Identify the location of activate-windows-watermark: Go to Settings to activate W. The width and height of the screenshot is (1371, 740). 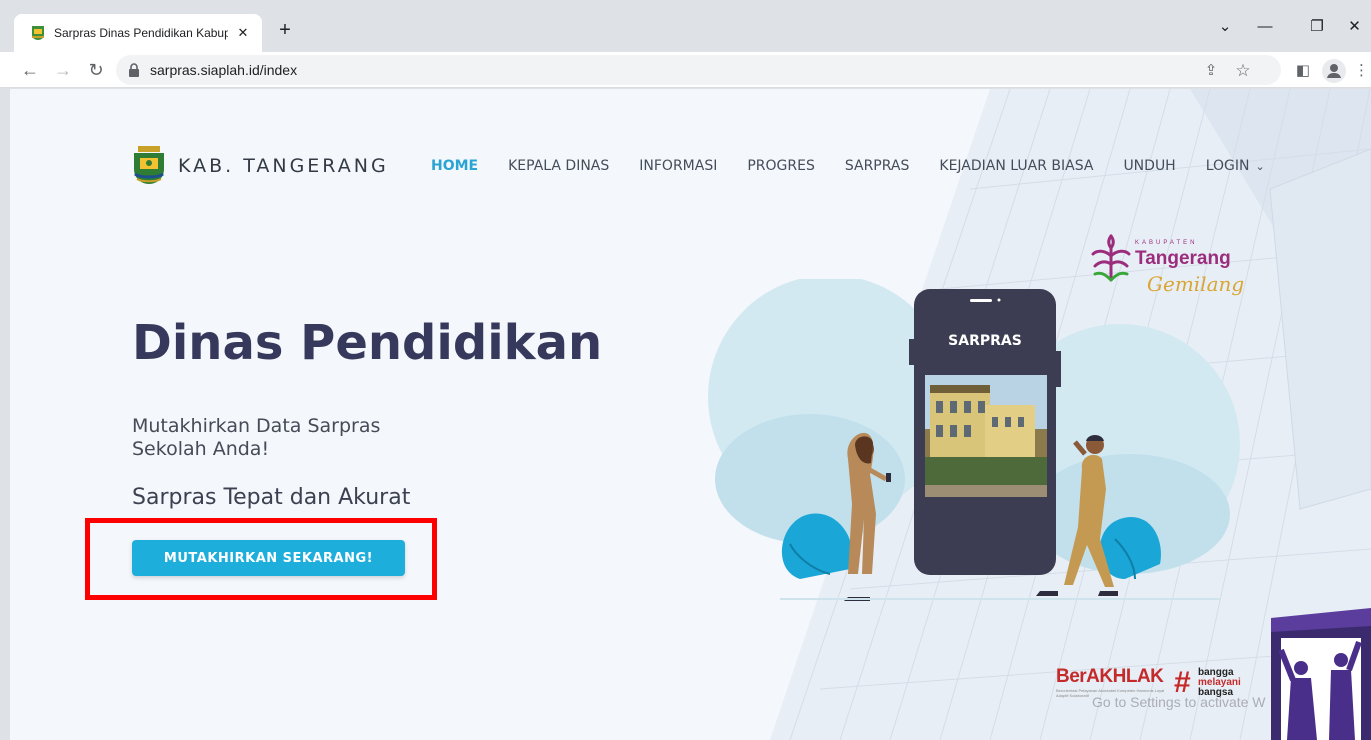
(1179, 702).